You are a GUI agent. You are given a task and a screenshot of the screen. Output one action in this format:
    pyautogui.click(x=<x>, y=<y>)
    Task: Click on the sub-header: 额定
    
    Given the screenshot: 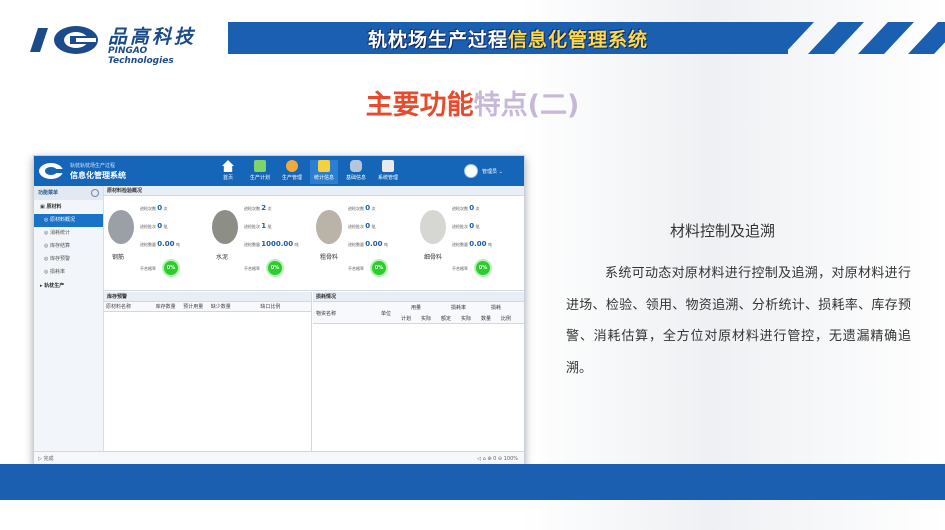 What is the action you would take?
    pyautogui.click(x=446, y=319)
    